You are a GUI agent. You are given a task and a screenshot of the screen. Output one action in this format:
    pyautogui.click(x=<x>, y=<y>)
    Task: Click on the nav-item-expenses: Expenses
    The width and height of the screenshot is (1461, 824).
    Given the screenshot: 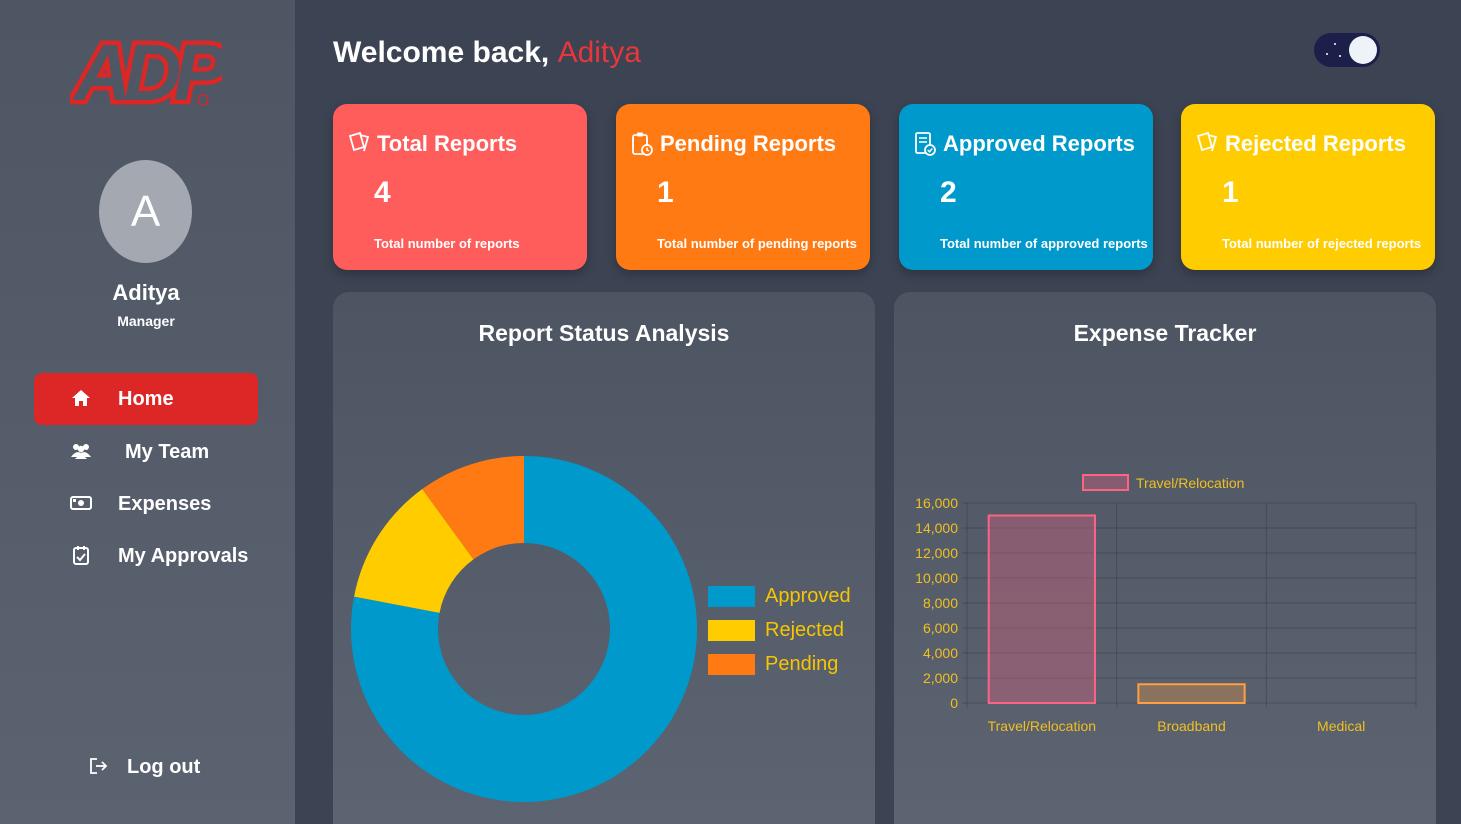 What is the action you would take?
    pyautogui.click(x=146, y=504)
    